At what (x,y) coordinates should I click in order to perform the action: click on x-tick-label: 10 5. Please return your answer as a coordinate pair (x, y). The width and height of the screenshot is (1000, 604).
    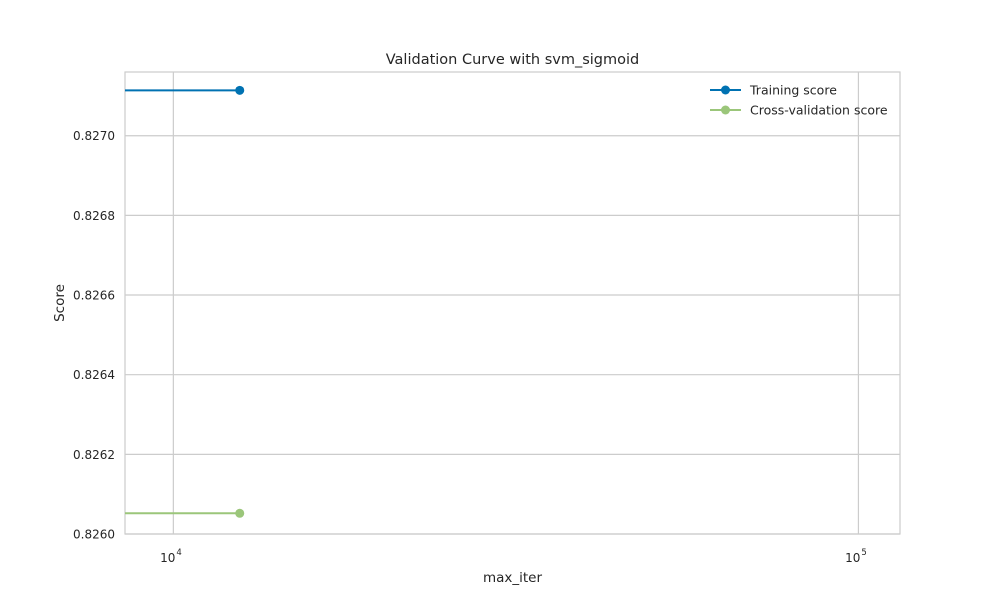
    Looking at the image, I should click on (856, 556).